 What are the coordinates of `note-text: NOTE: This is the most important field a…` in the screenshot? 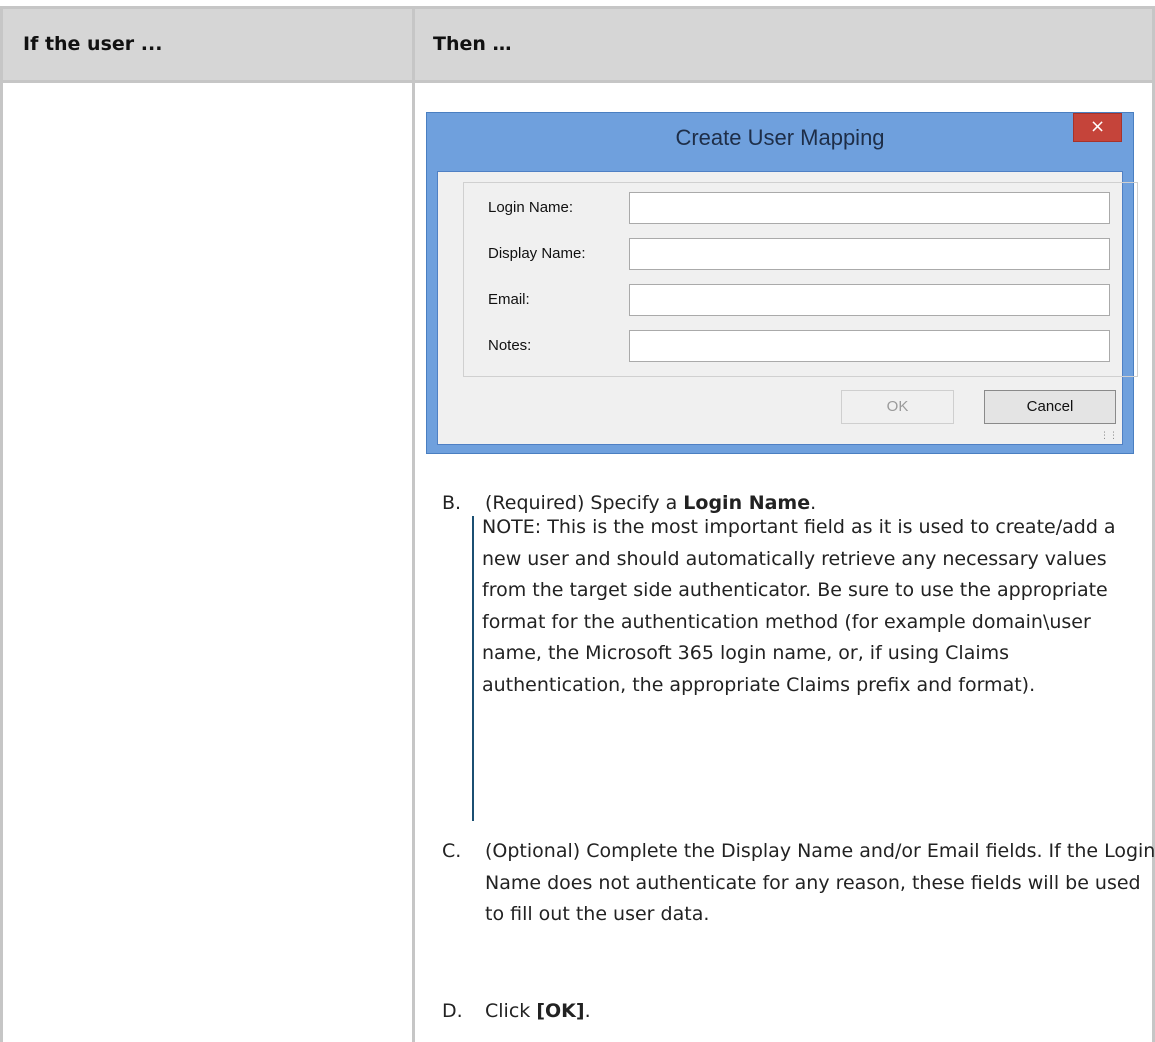 It's located at (799, 606).